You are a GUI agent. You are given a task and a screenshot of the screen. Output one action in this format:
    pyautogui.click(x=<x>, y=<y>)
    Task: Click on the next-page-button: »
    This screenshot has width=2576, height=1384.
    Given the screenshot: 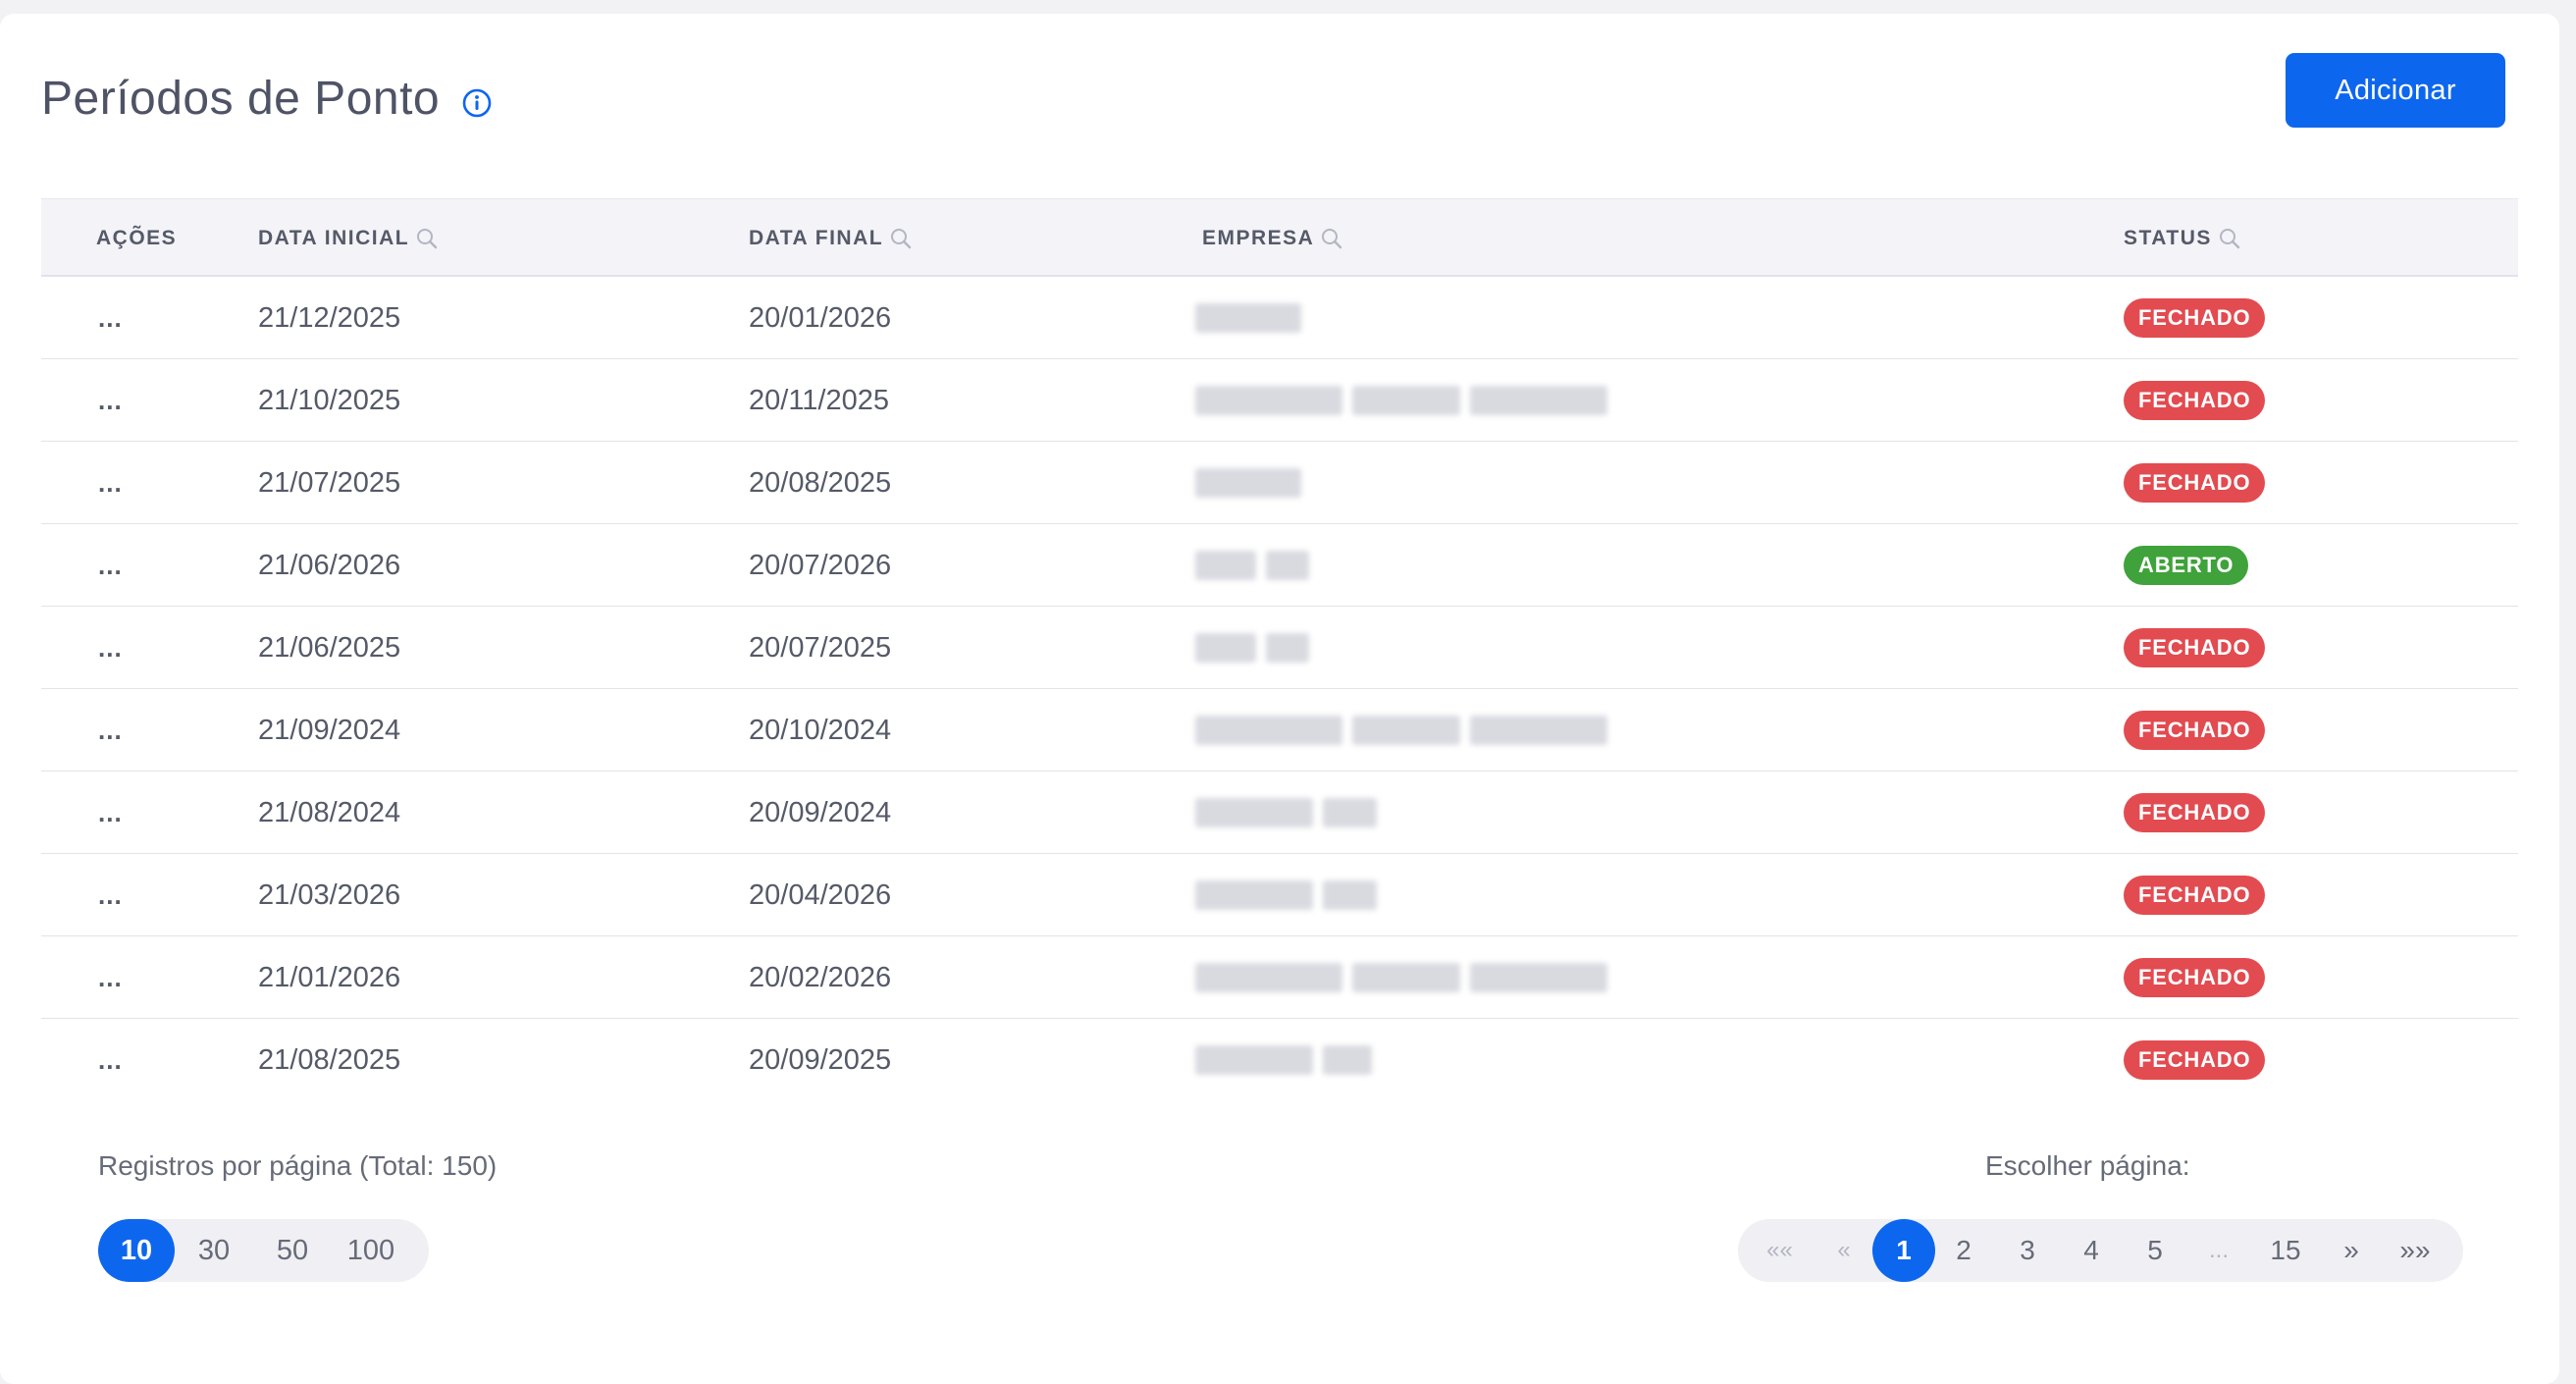 What is the action you would take?
    pyautogui.click(x=2351, y=1250)
    